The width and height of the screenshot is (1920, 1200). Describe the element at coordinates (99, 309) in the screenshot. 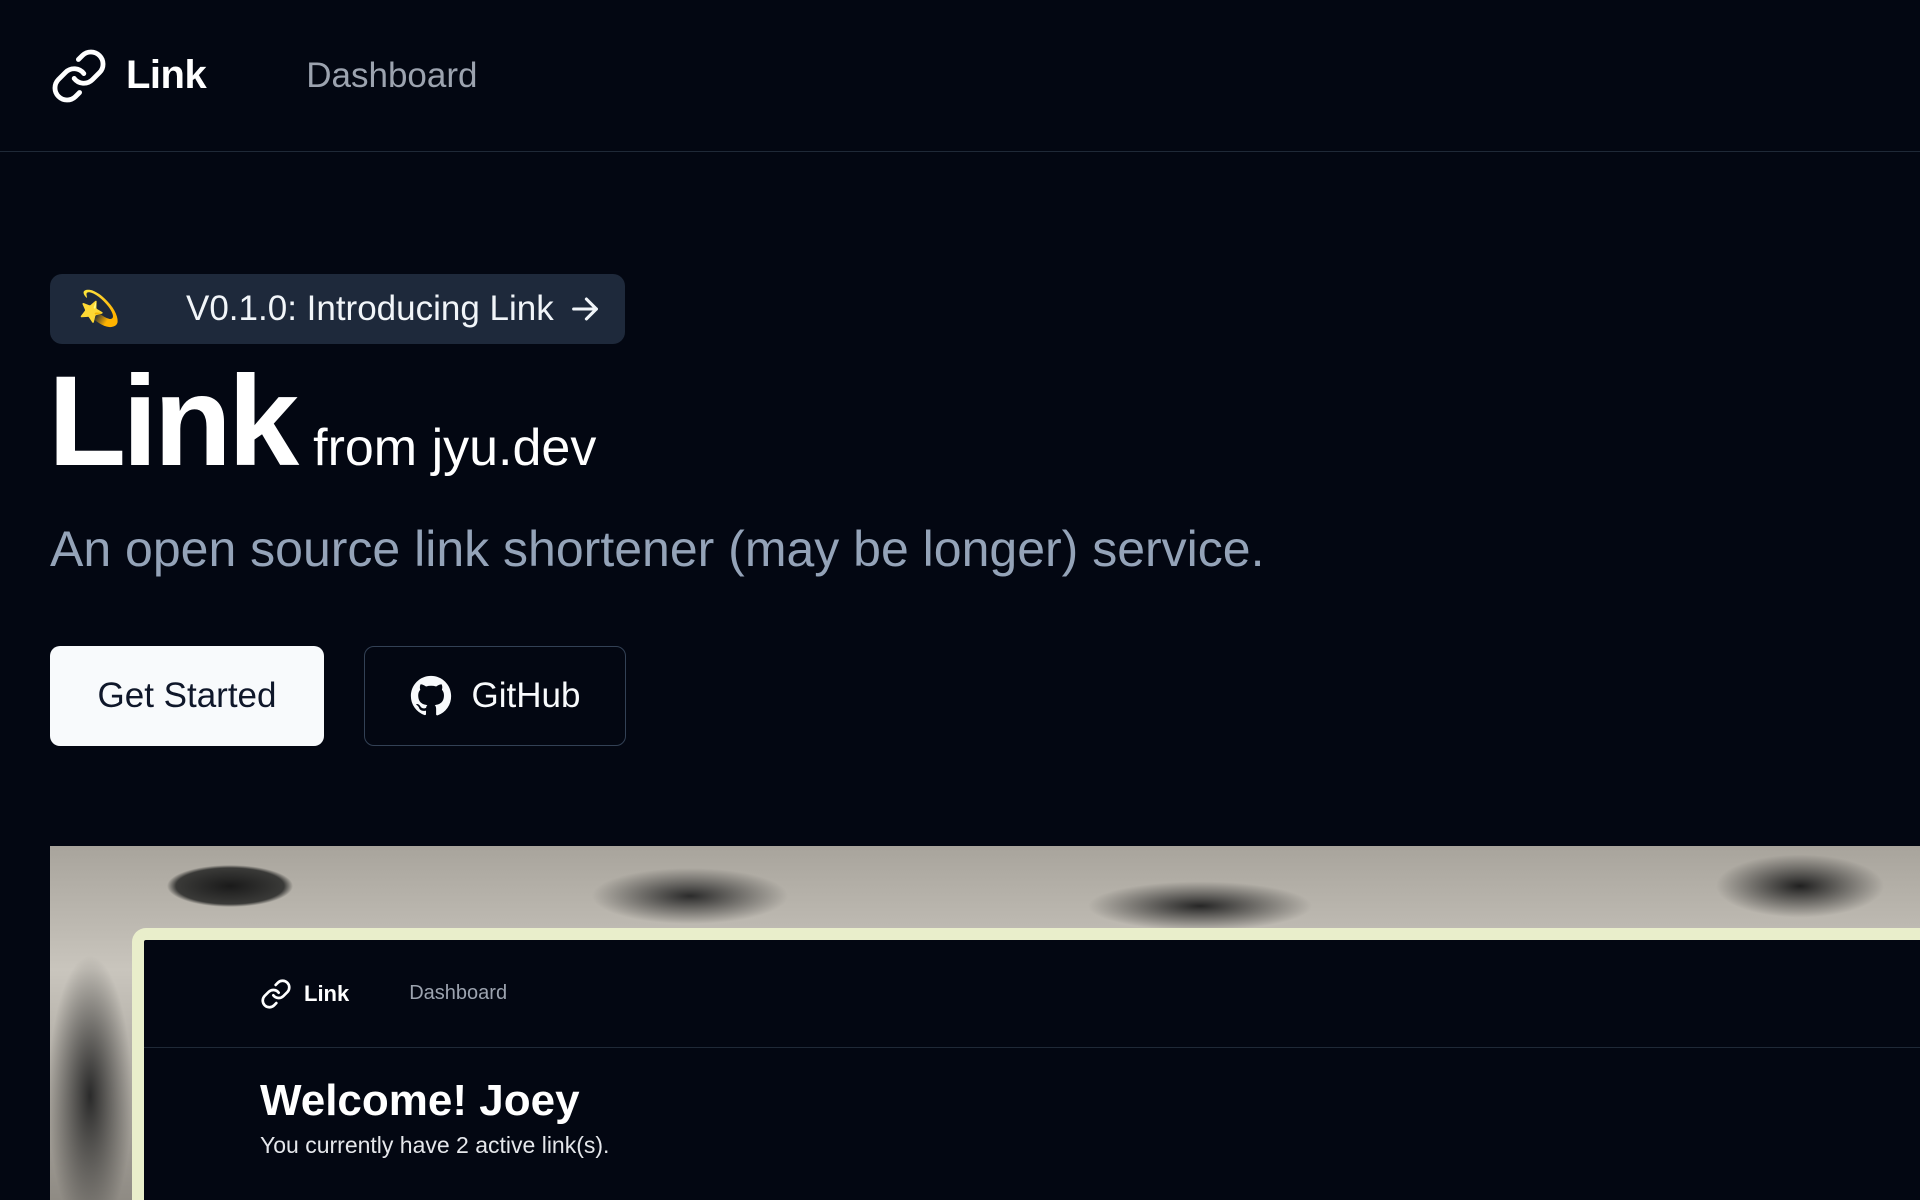

I see `sparkle-icon: 💫` at that location.